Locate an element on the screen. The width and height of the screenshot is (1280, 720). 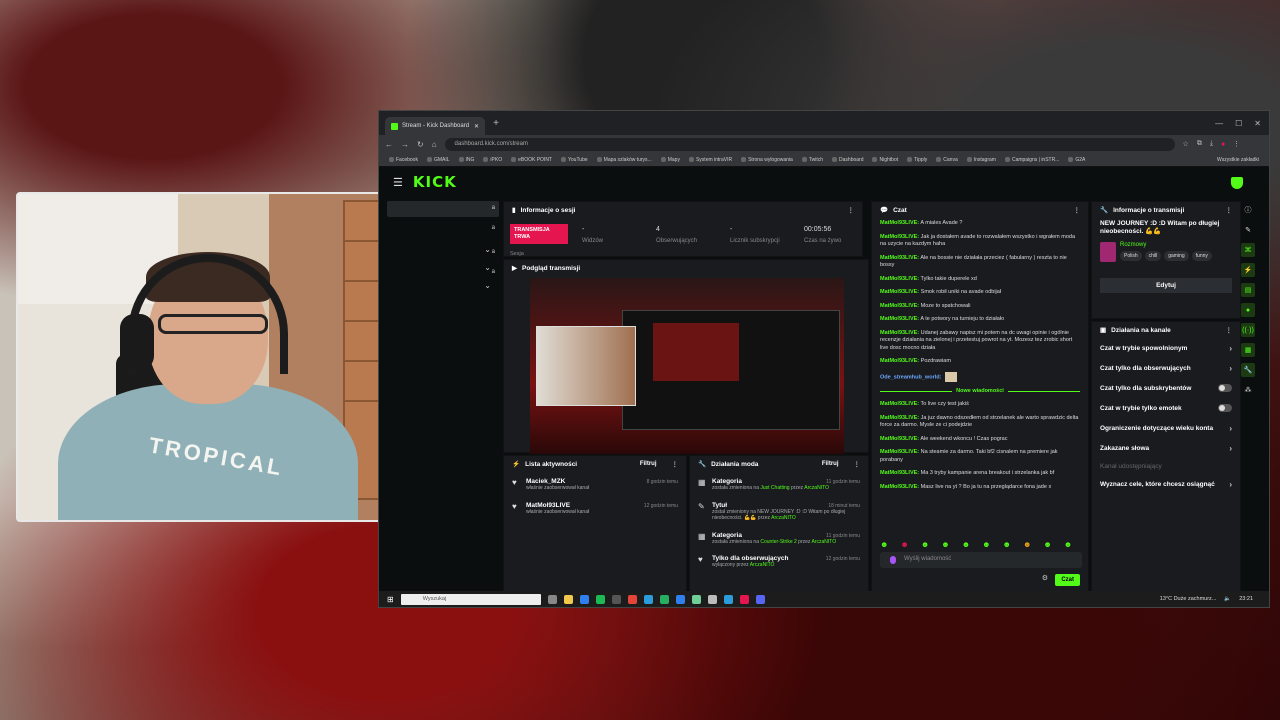
wrench-icon: 🔧 is located at coordinates (1248, 370).